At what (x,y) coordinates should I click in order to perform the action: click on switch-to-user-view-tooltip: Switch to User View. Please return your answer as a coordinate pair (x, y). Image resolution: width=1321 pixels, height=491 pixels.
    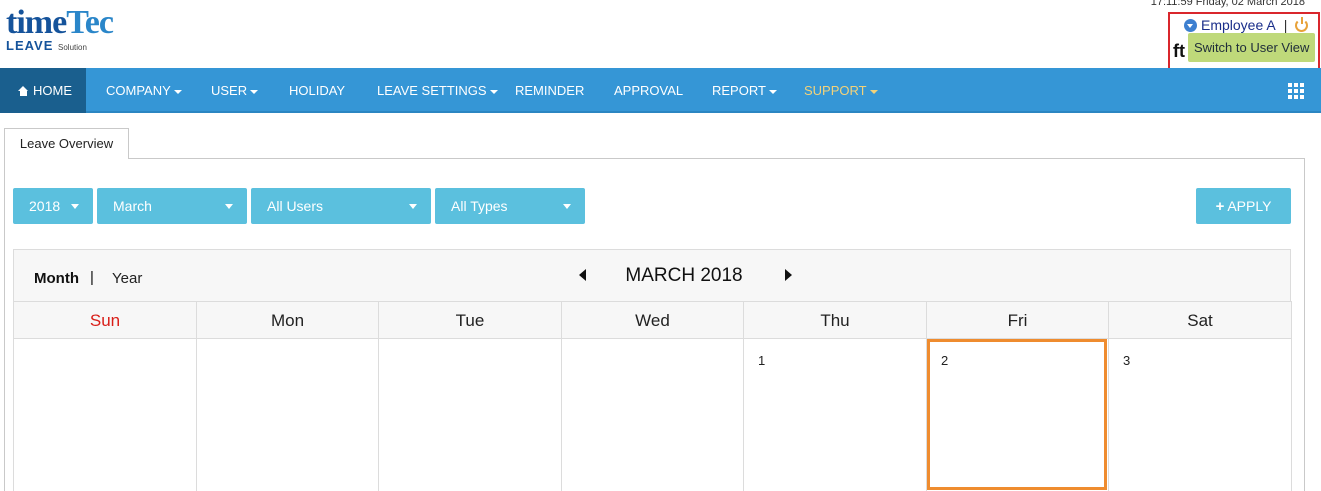
    Looking at the image, I should click on (1252, 47).